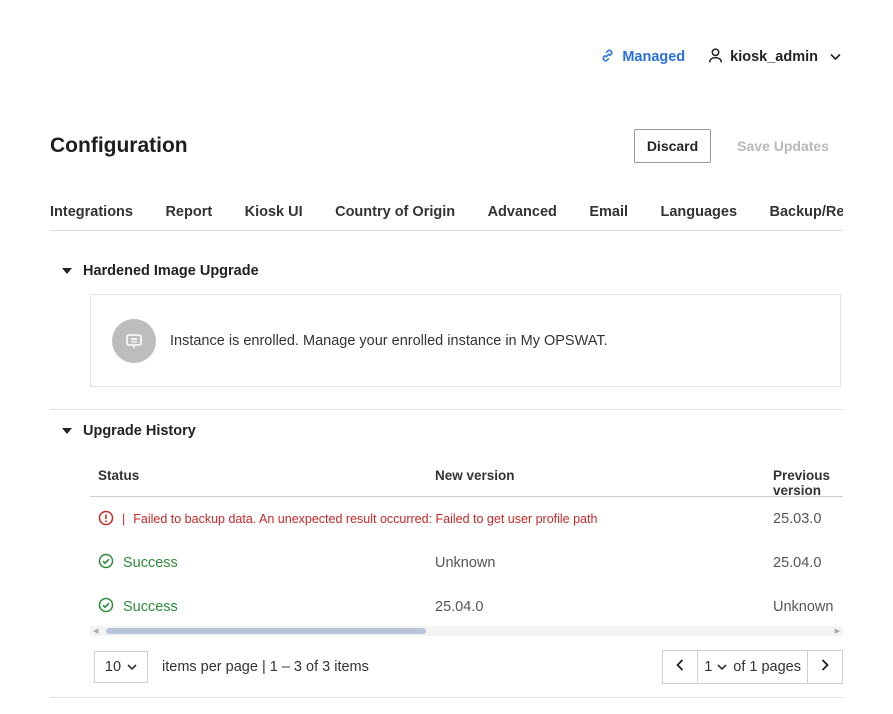 This screenshot has height=714, width=893. Describe the element at coordinates (803, 607) in the screenshot. I see `previous-version-cell: Unknown` at that location.